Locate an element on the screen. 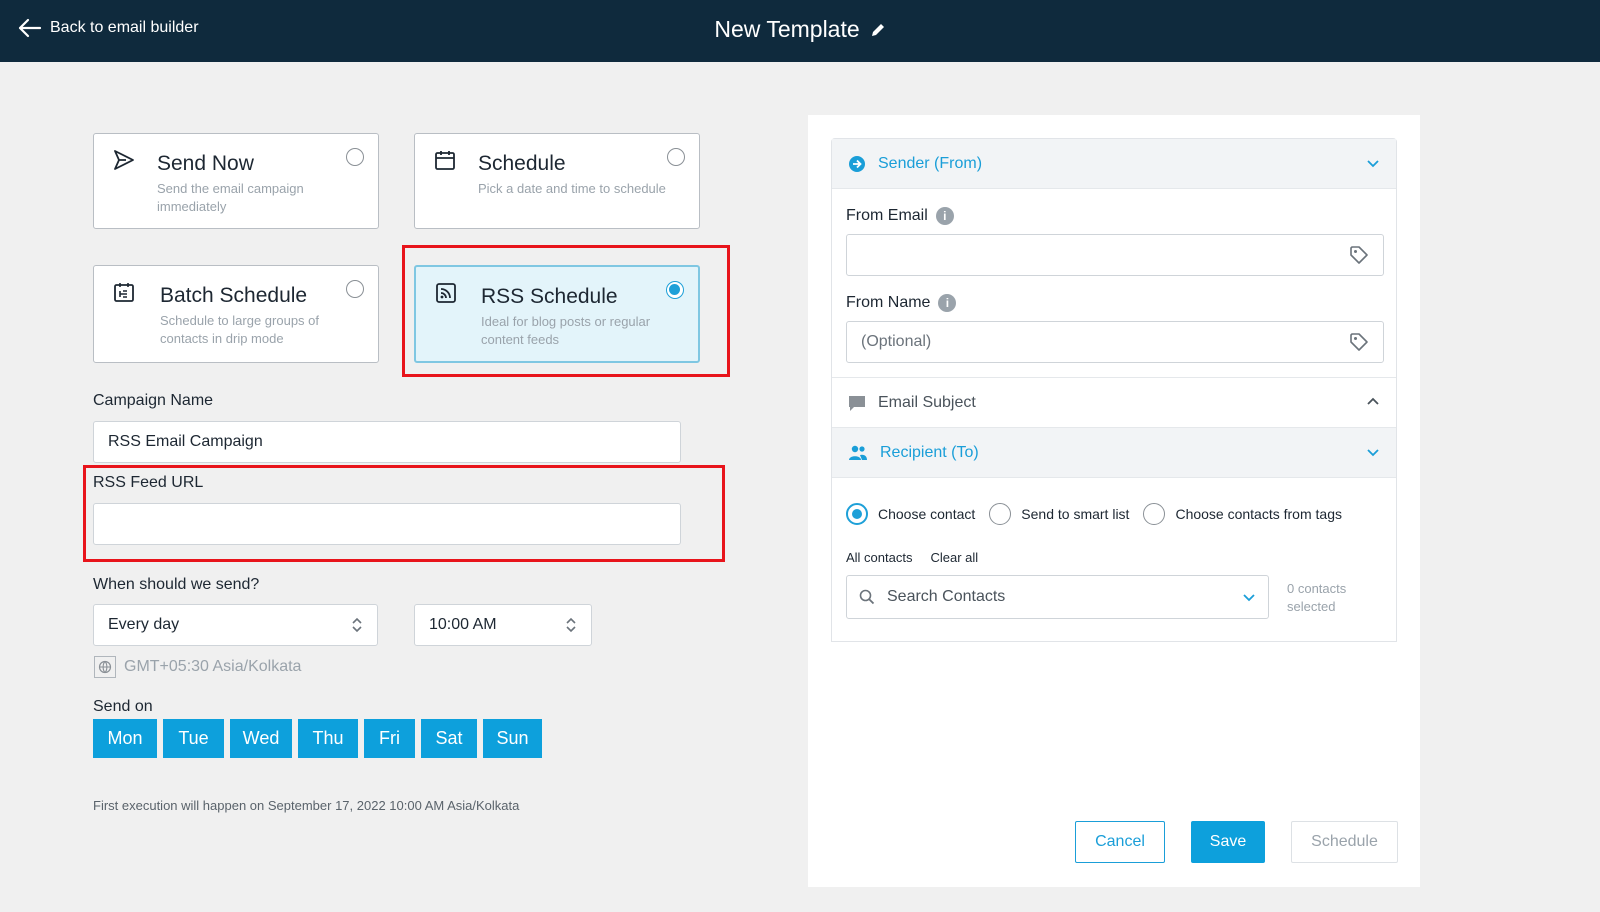 The height and width of the screenshot is (912, 1600). search-contacts-placeholder: Search Contacts is located at coordinates (946, 596).